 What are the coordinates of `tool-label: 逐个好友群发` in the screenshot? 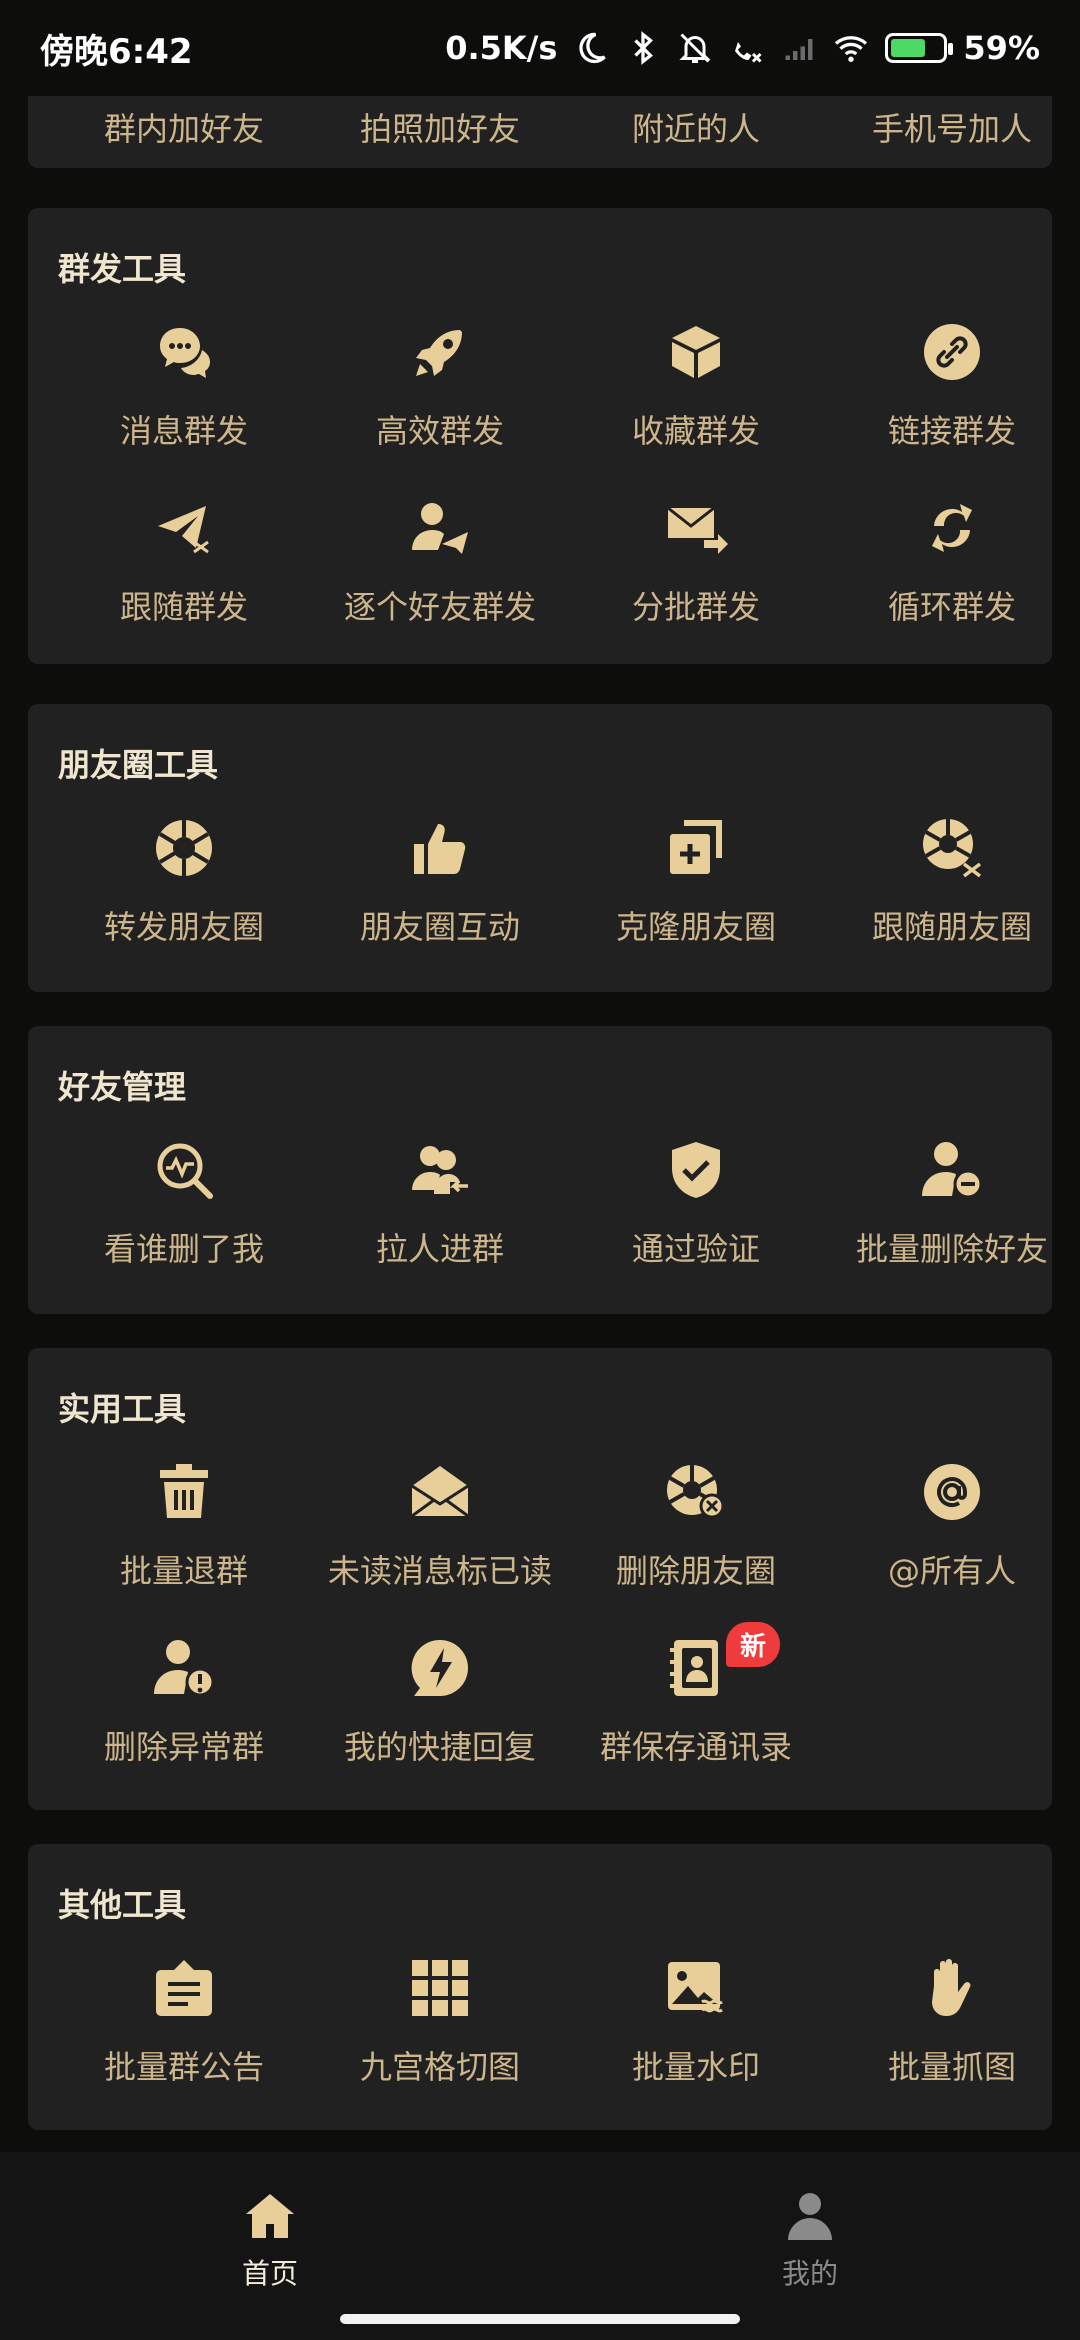 It's located at (439, 607).